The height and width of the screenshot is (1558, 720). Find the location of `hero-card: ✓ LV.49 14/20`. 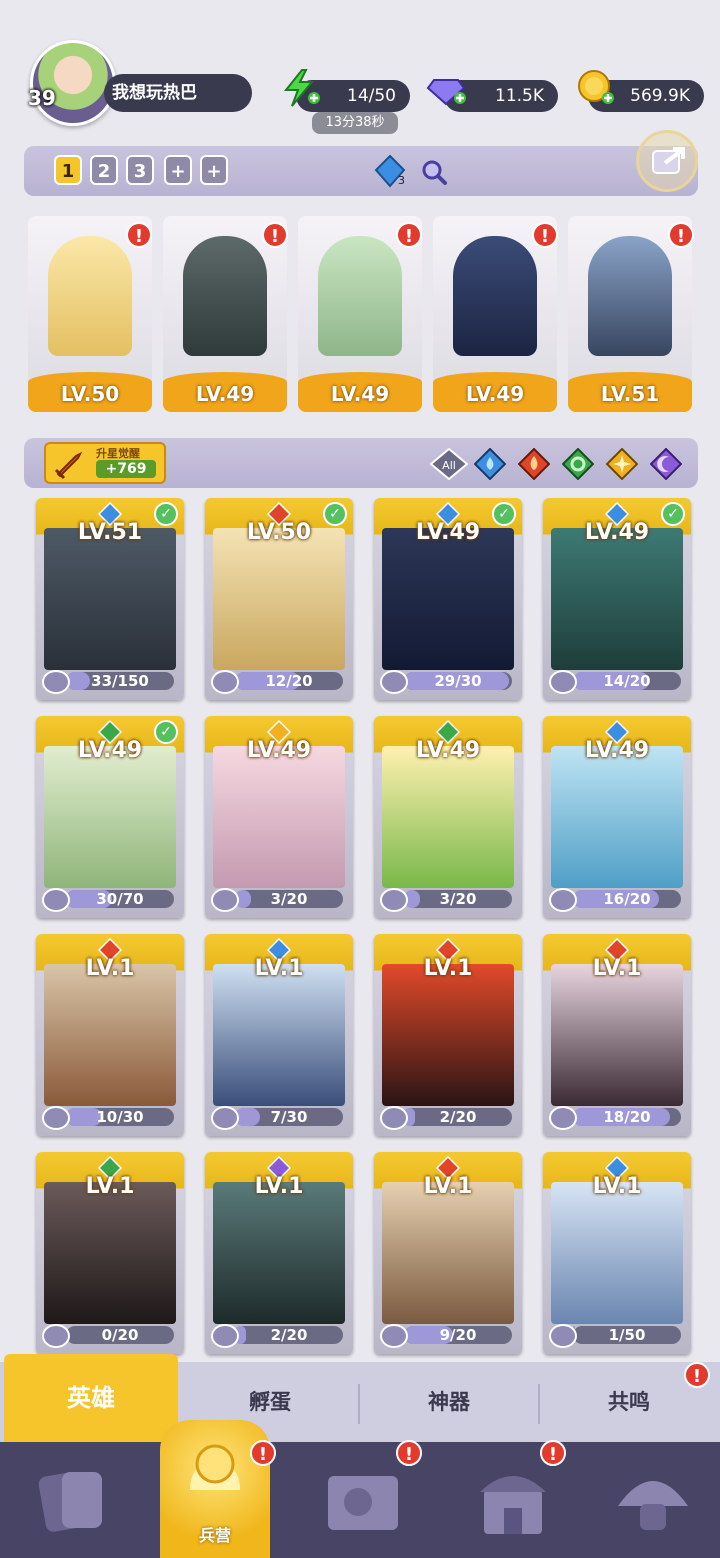

hero-card: ✓ LV.49 14/20 is located at coordinates (617, 599).